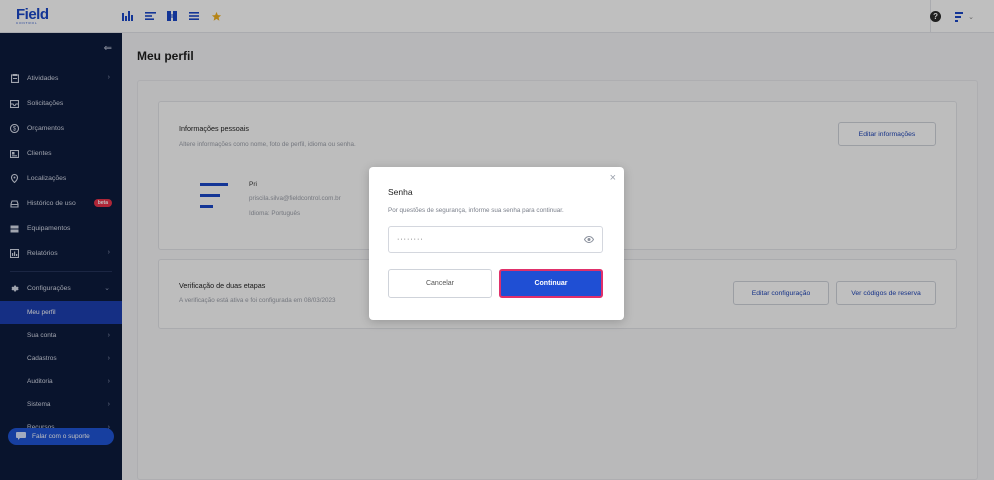 The width and height of the screenshot is (994, 480). I want to click on password-value: ········, so click(410, 239).